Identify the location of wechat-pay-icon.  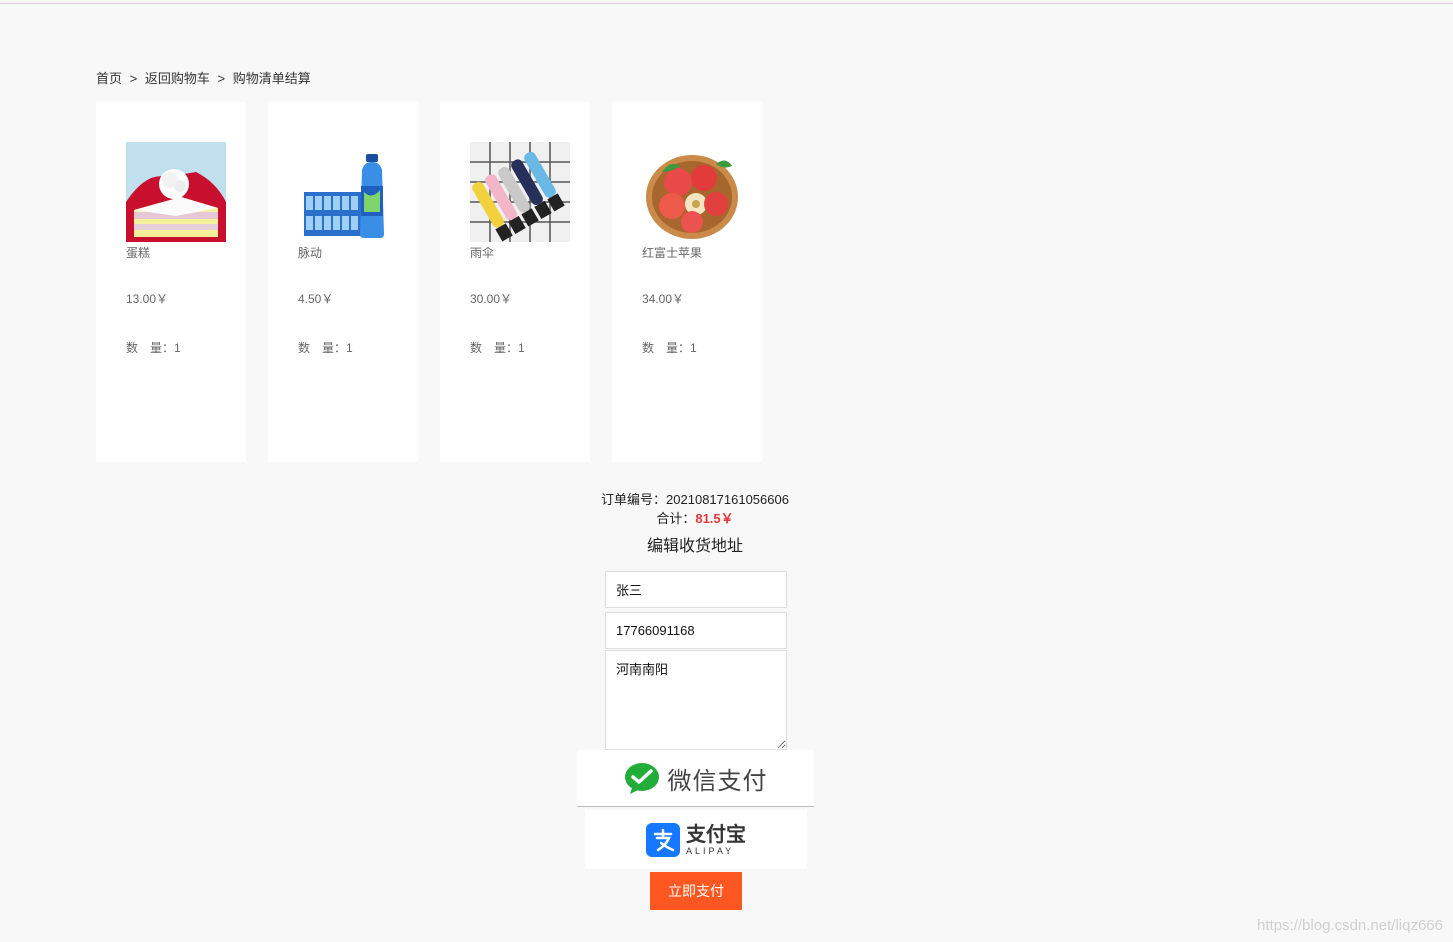
(641, 778).